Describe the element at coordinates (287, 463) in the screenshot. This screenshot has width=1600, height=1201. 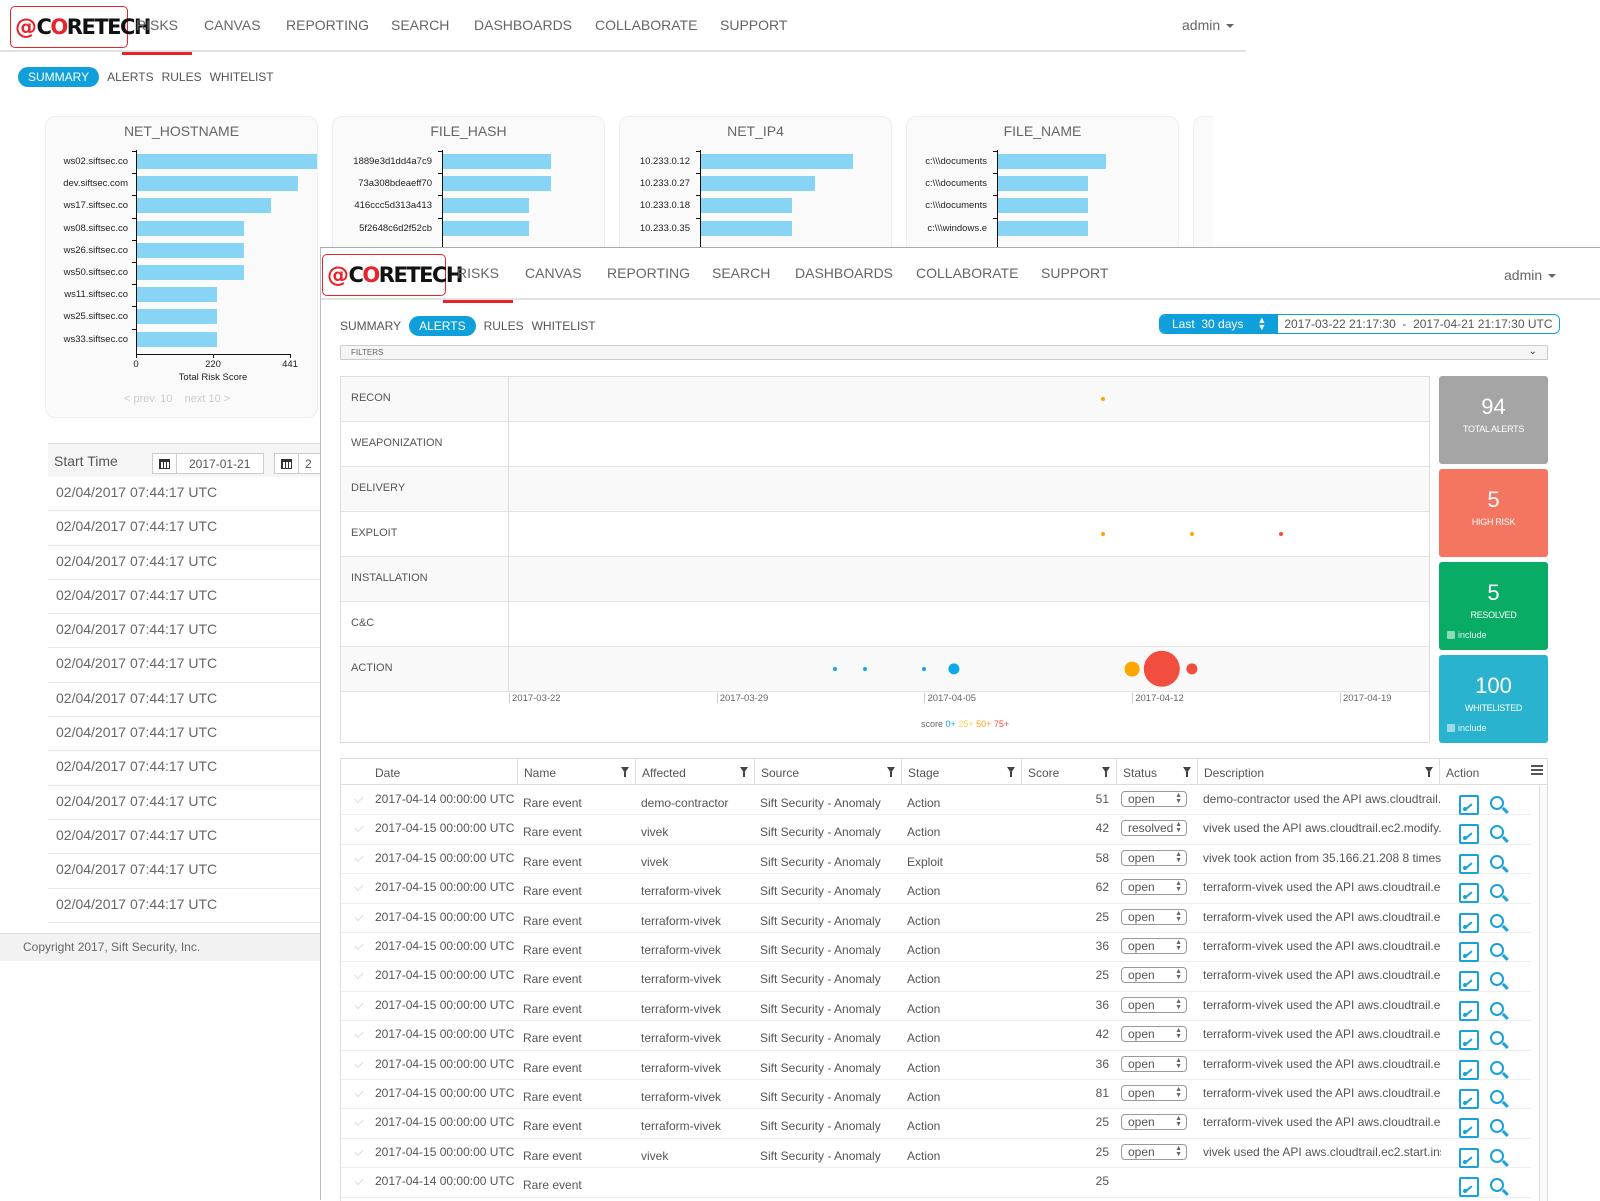
I see `calendar-icon-wrap` at that location.